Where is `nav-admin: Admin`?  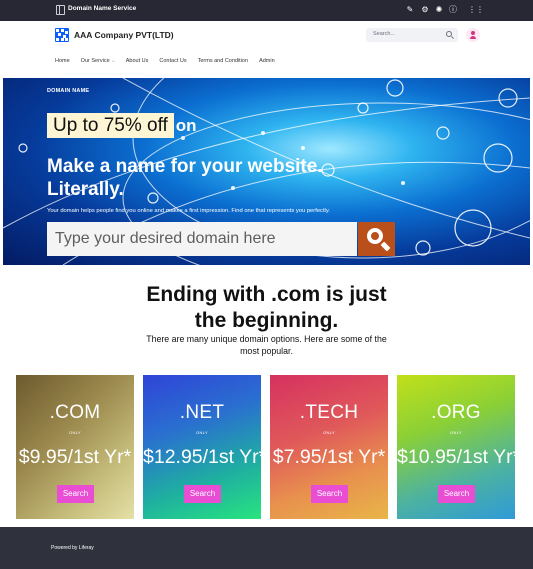
nav-admin: Admin is located at coordinates (267, 63).